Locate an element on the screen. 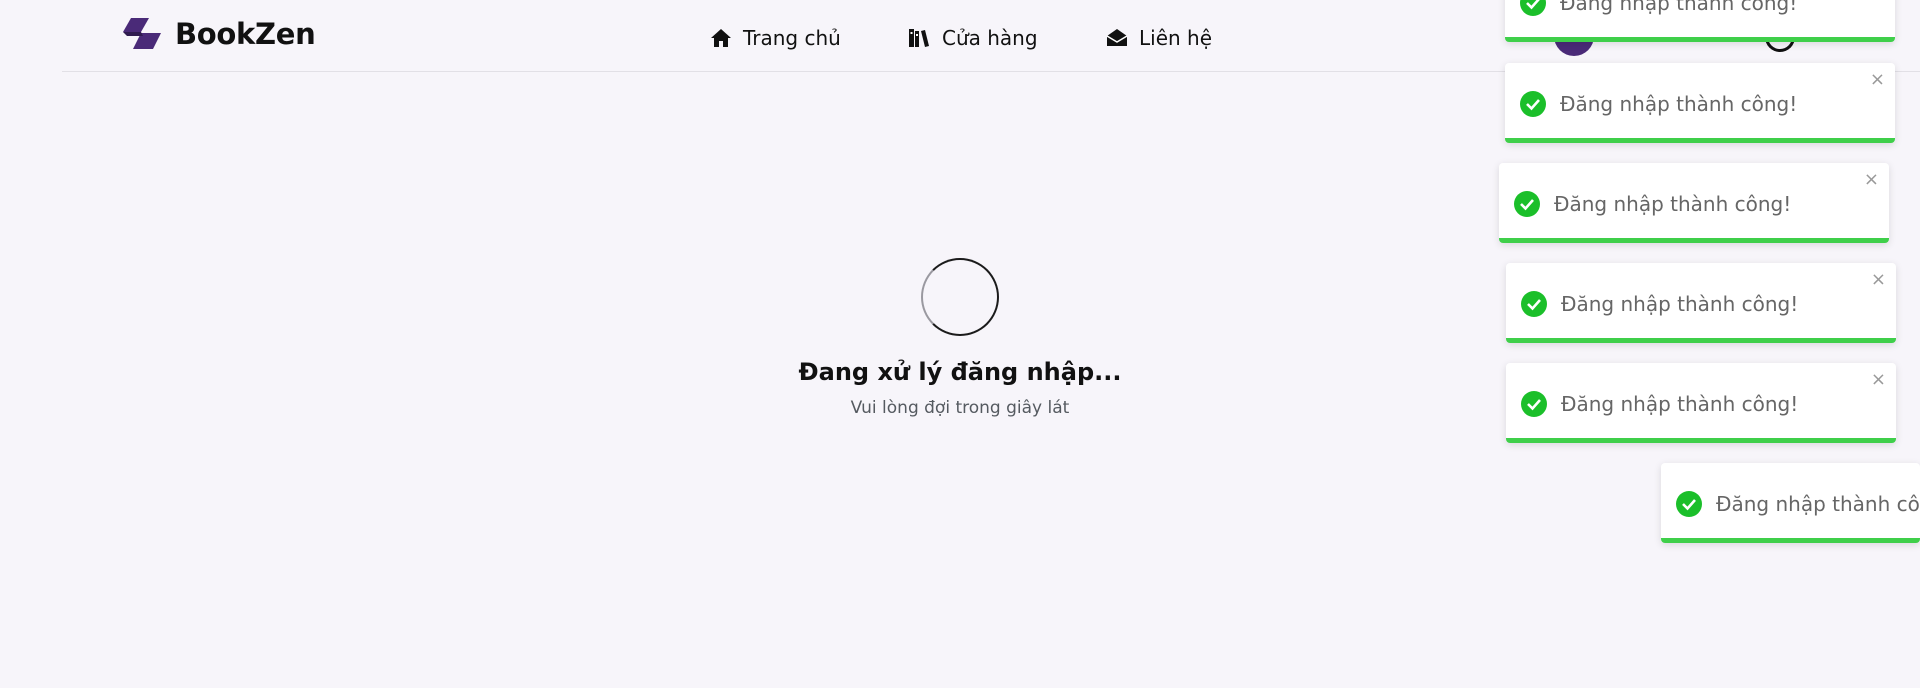  brand-logo: BookZen is located at coordinates (217, 34).